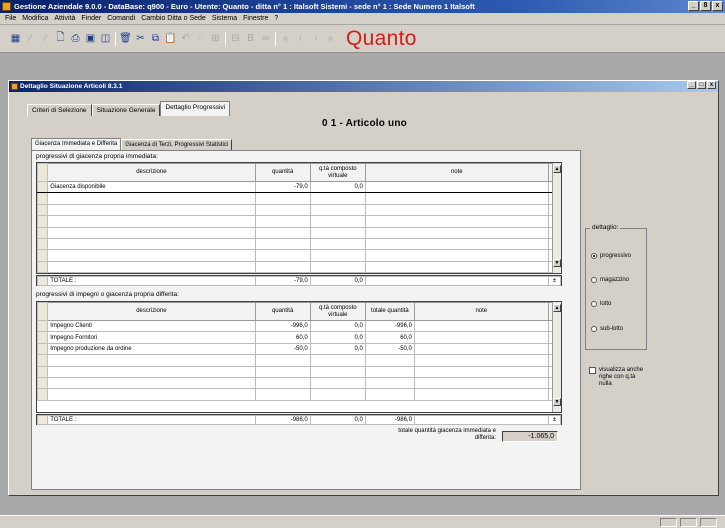  I want to click on link-icon: ∞, so click(265, 39).